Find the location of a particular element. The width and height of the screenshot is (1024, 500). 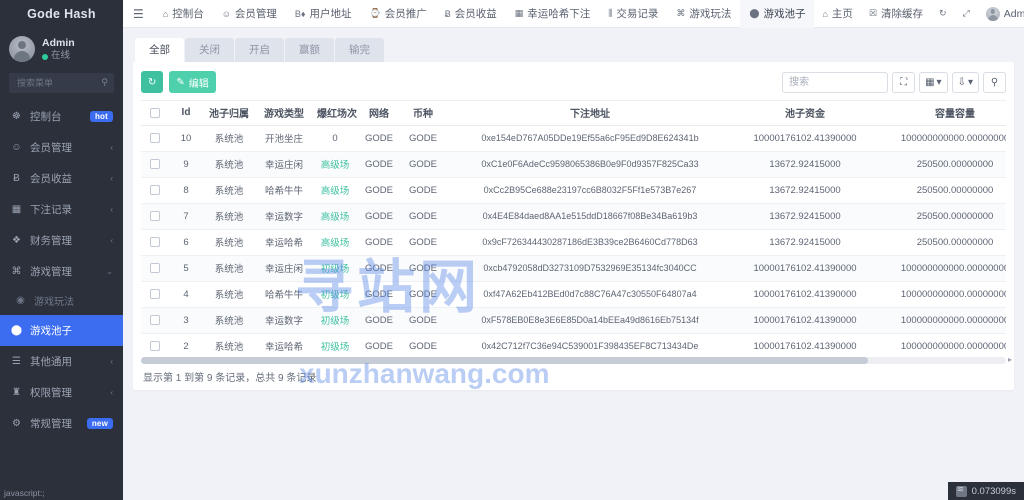

search-input is located at coordinates (835, 82).